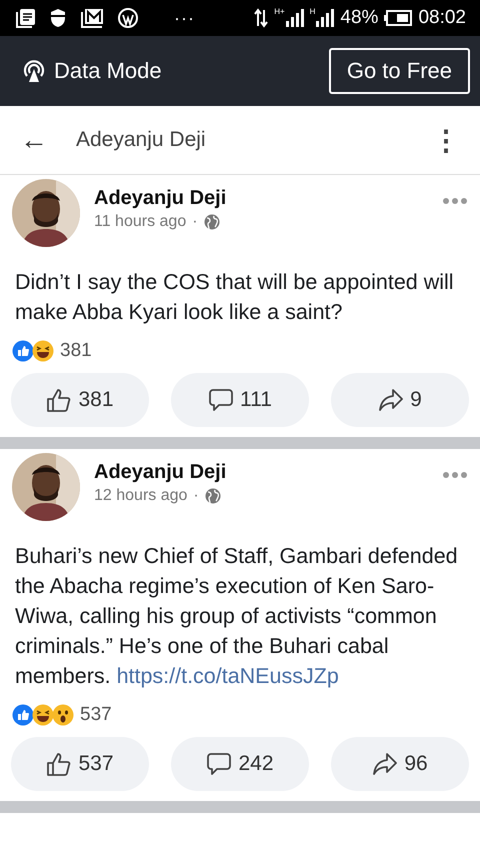 This screenshot has height=854, width=480. What do you see at coordinates (108, 71) in the screenshot?
I see `data-mode-label: Data Mode` at bounding box center [108, 71].